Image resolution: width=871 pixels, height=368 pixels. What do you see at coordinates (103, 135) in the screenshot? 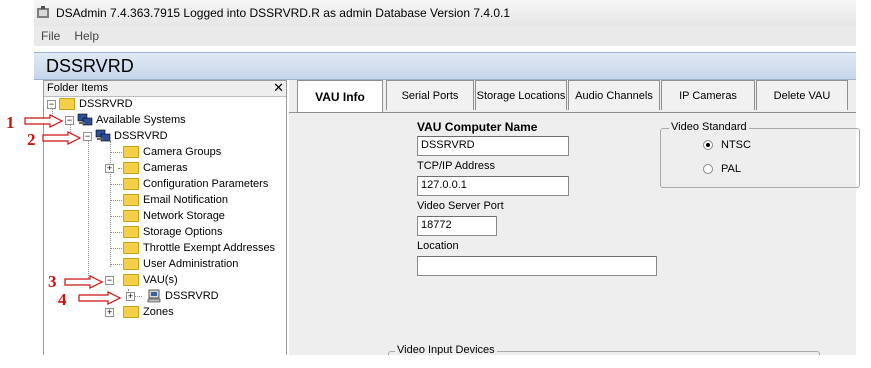
I see `server-icon` at bounding box center [103, 135].